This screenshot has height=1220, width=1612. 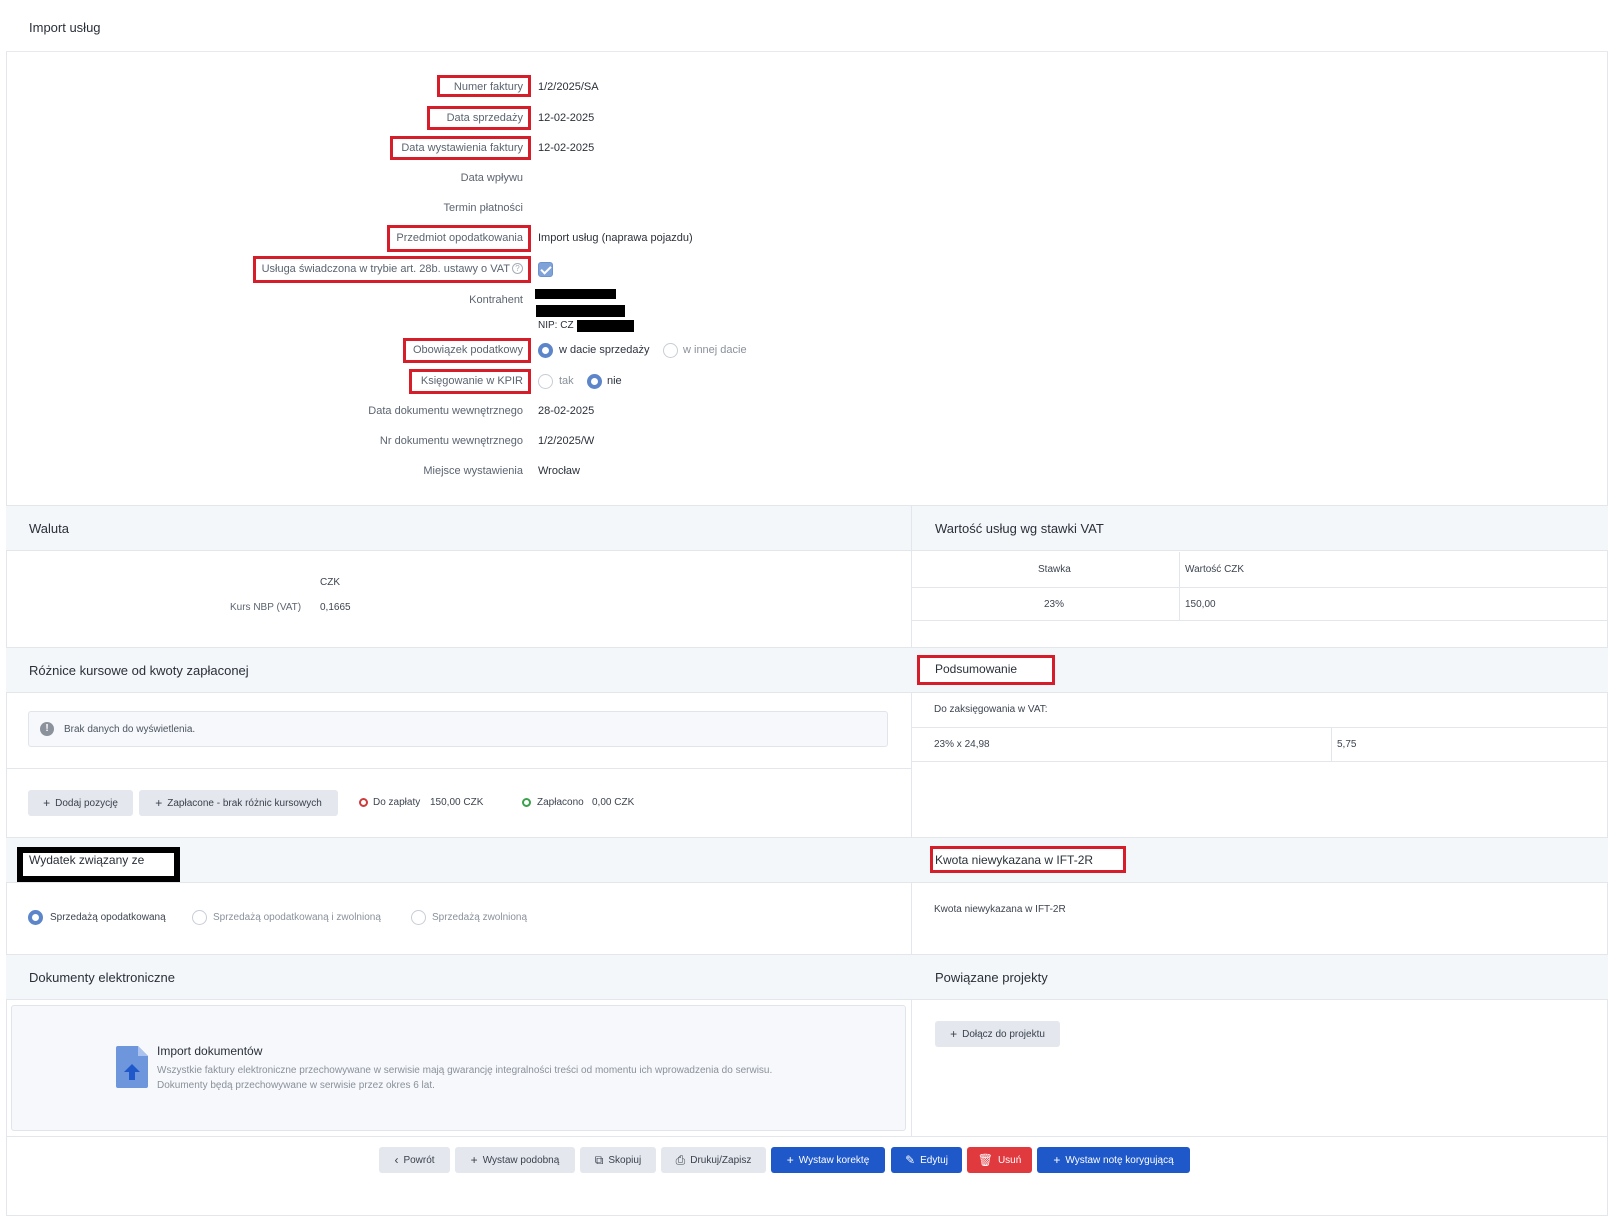 What do you see at coordinates (976, 669) in the screenshot?
I see `summary-section-title: Podsumowanie` at bounding box center [976, 669].